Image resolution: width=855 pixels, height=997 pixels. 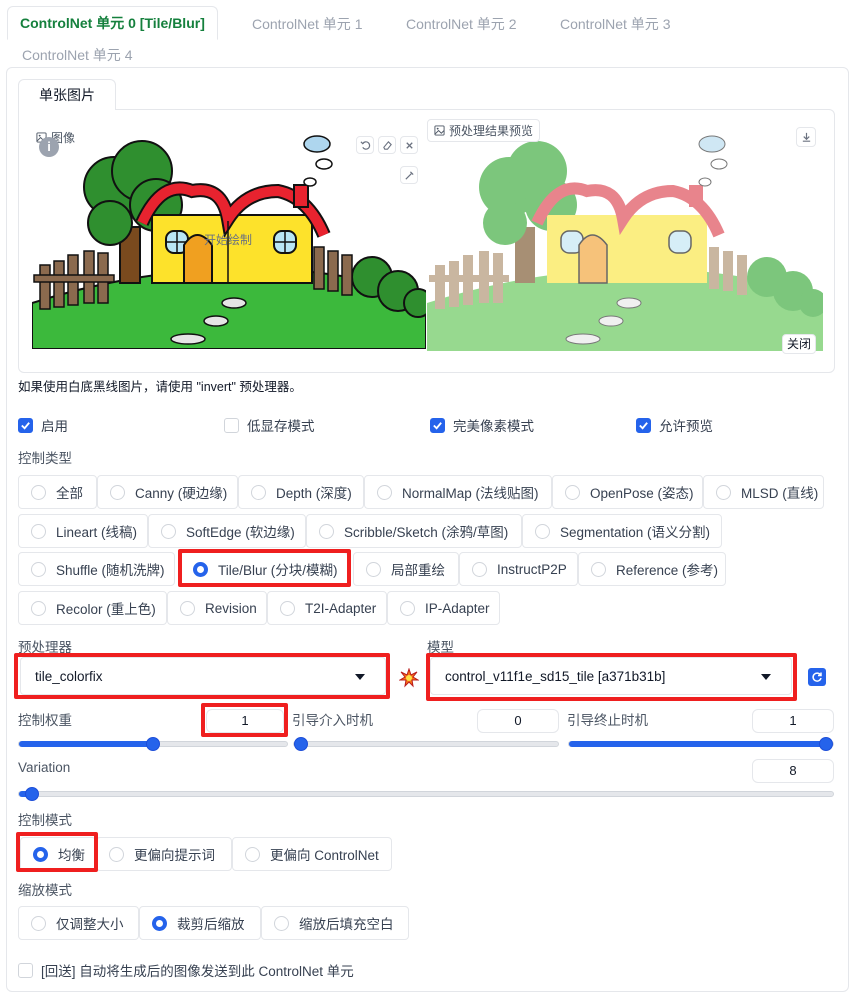 What do you see at coordinates (164, 854) in the screenshot?
I see `control-mode-prompt: 更偏向提示词` at bounding box center [164, 854].